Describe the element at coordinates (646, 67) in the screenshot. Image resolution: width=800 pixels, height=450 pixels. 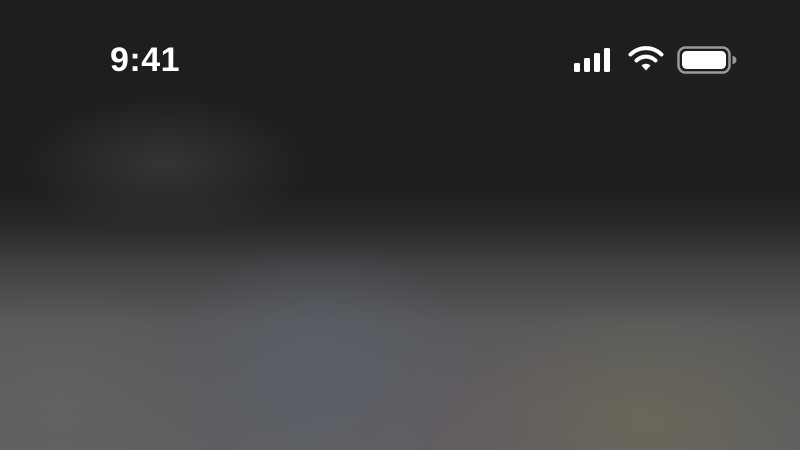
I see `wifi-dot` at that location.